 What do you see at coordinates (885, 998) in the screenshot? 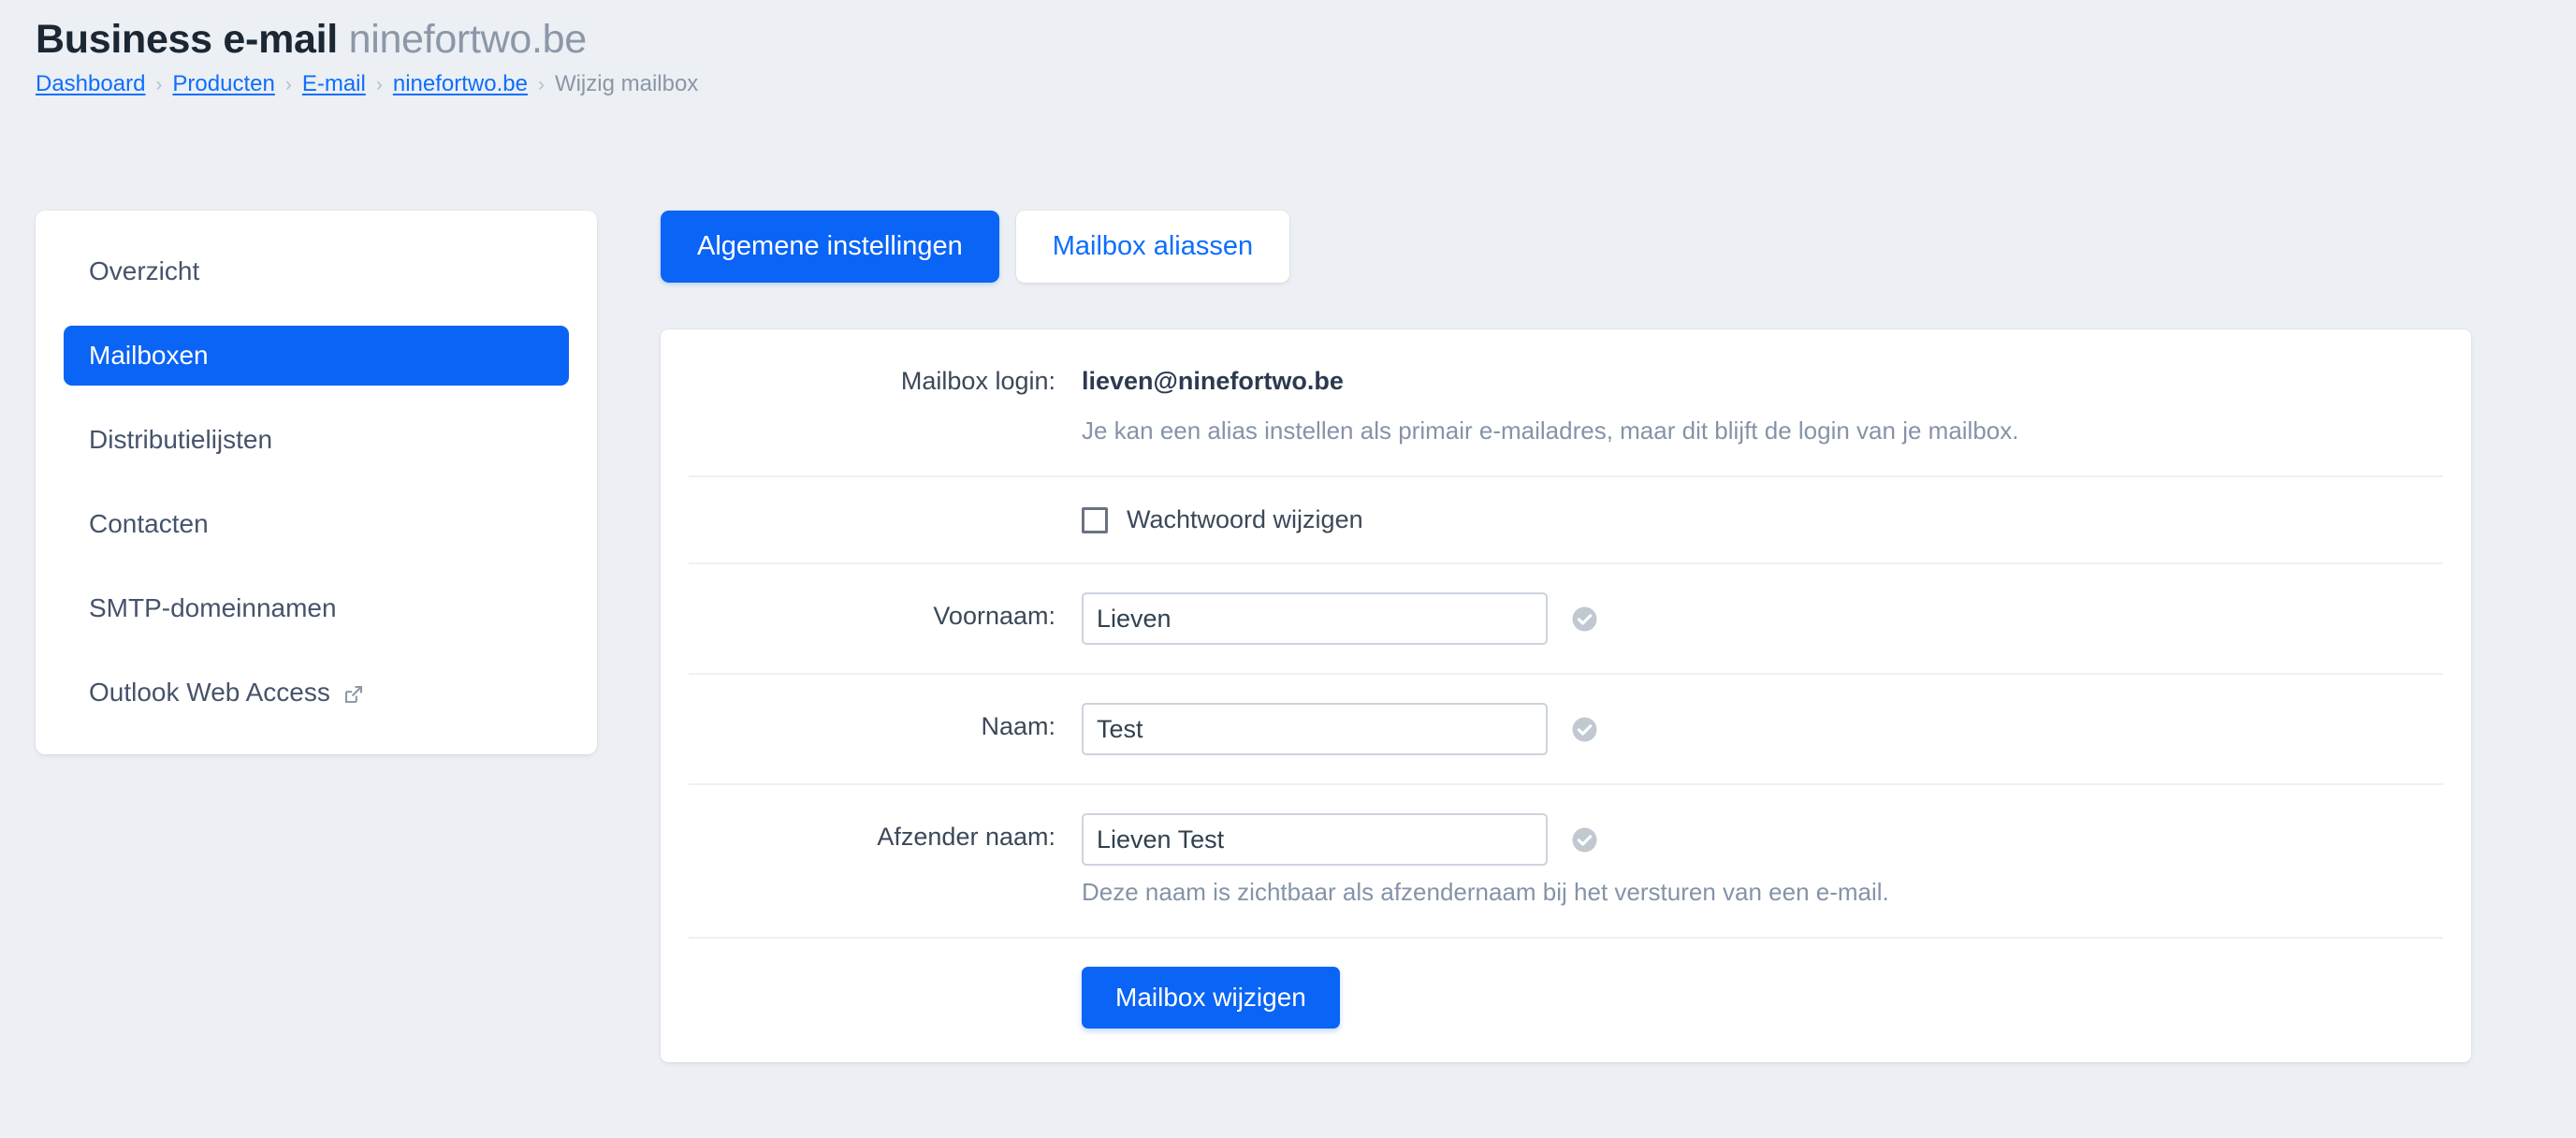
I see `submit-spacer` at bounding box center [885, 998].